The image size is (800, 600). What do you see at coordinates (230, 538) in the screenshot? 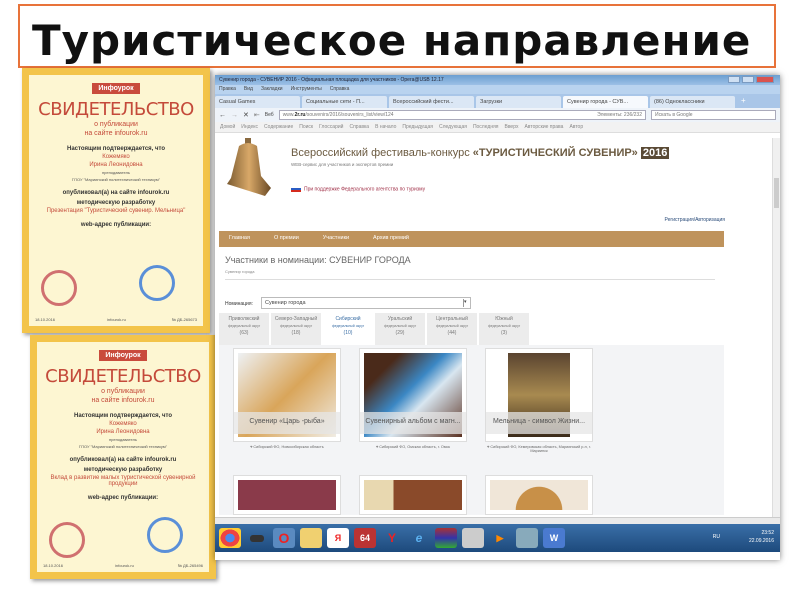
I see `chrome-icon` at bounding box center [230, 538].